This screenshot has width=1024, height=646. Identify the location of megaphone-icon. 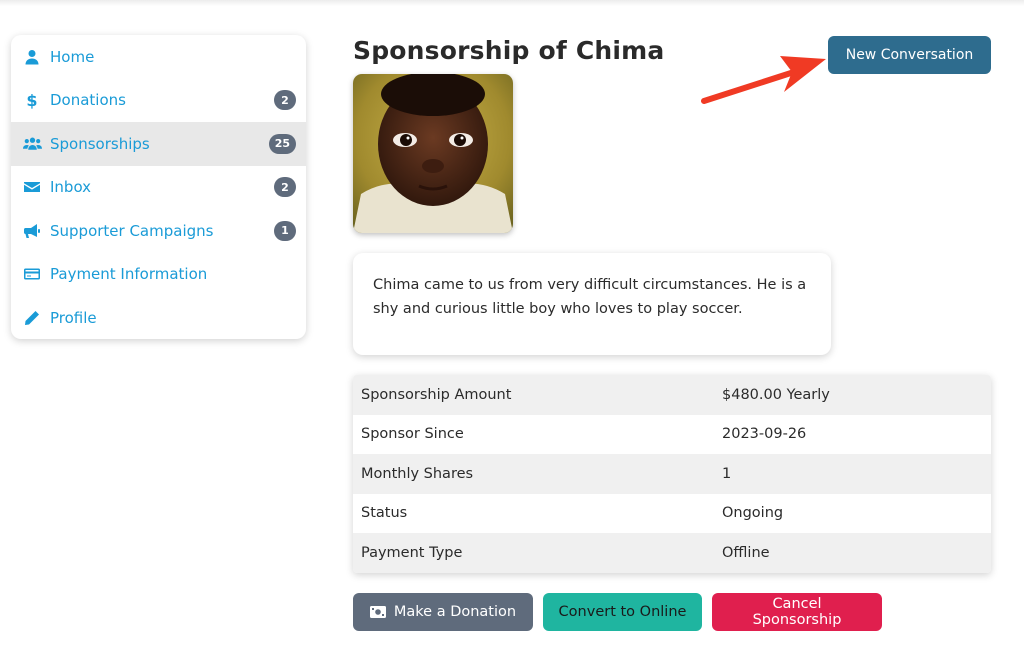
(32, 231).